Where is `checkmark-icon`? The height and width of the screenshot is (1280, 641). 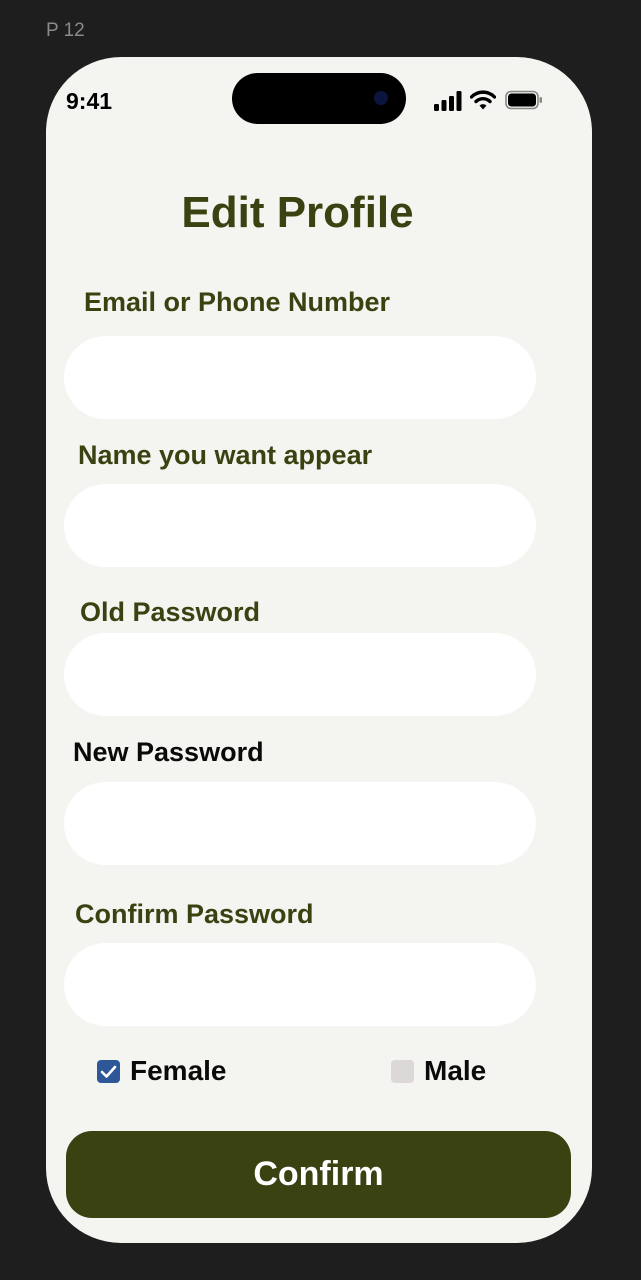
checkmark-icon is located at coordinates (108, 1071).